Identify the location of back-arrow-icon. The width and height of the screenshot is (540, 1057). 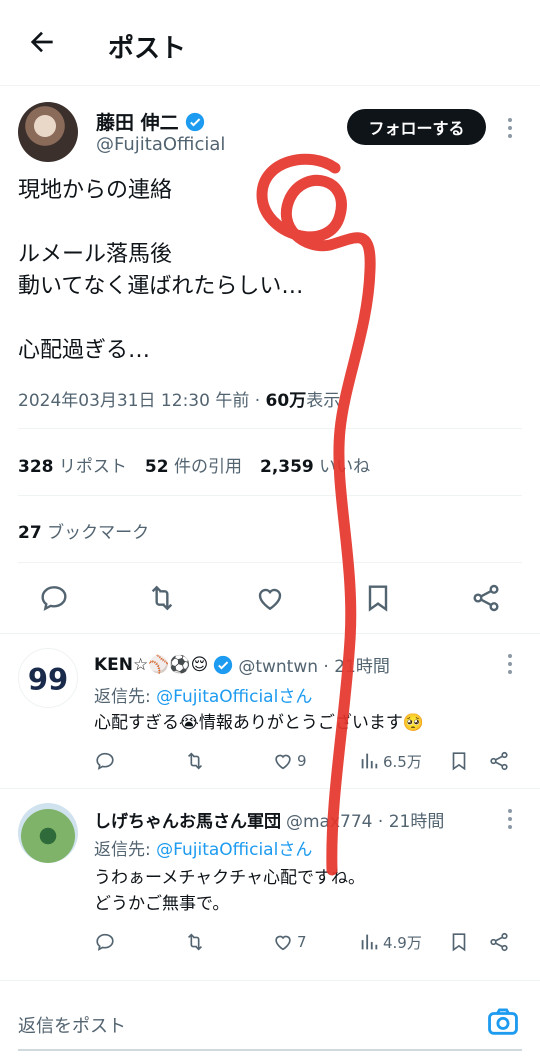
(42, 42).